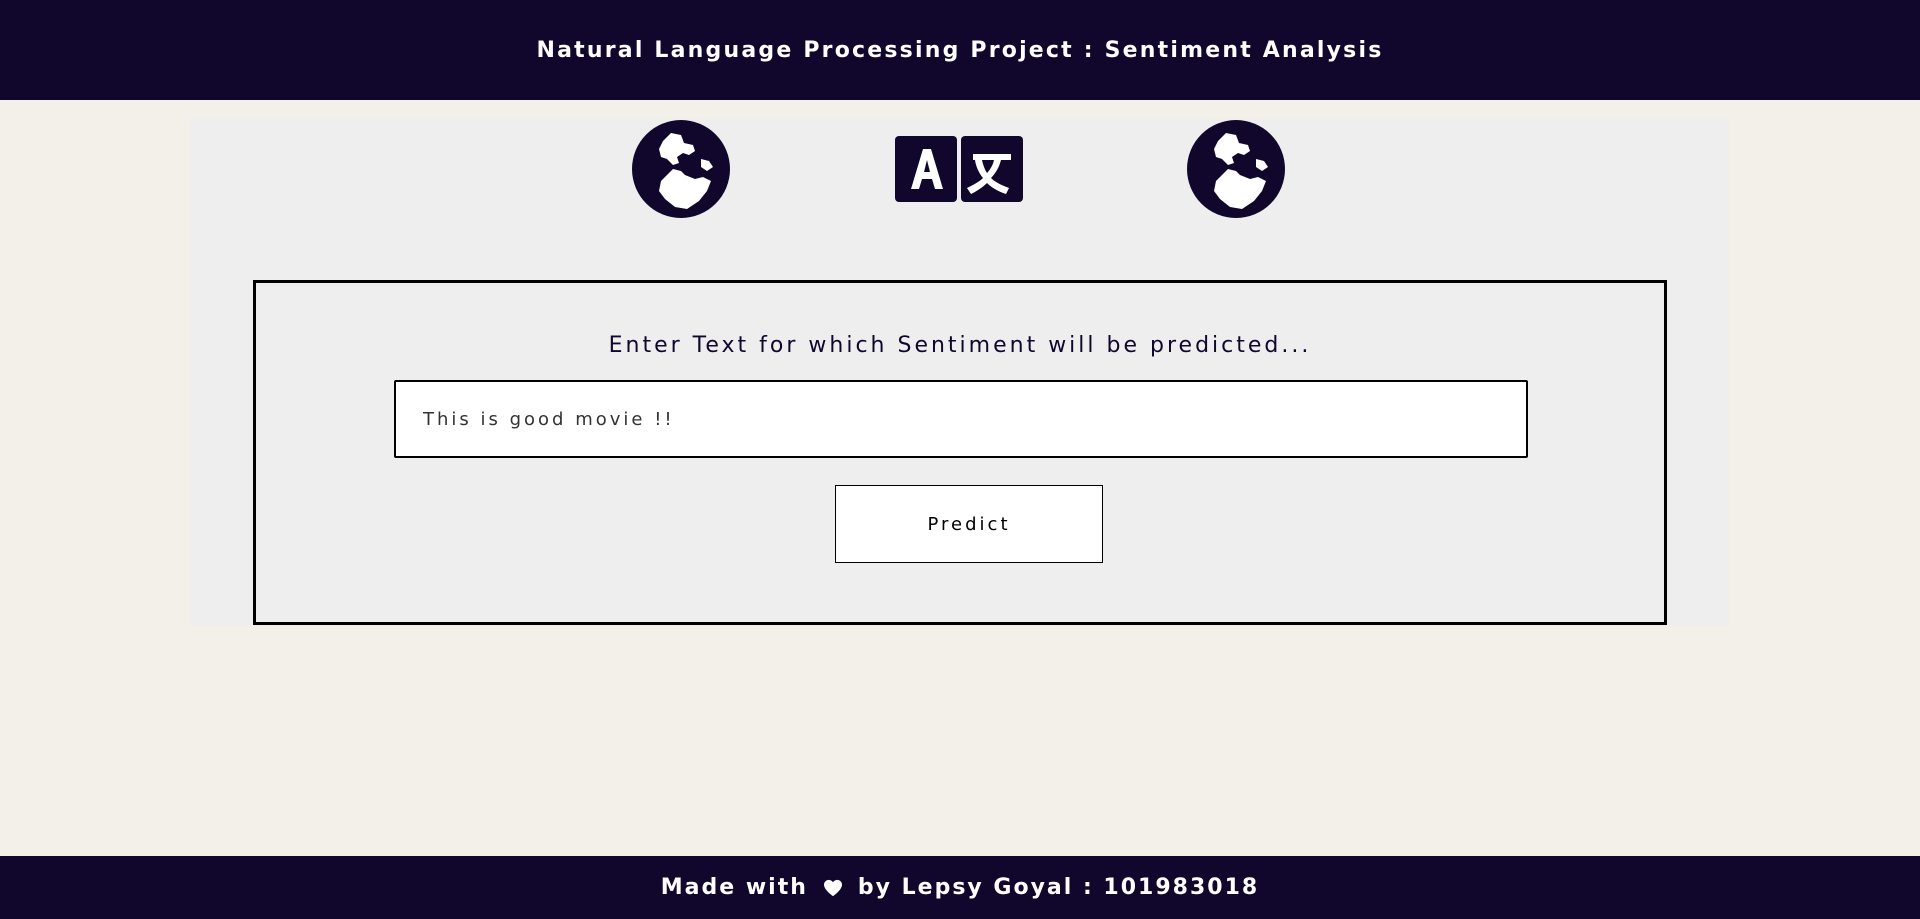 This screenshot has width=1920, height=919. What do you see at coordinates (961, 419) in the screenshot?
I see `text-input` at bounding box center [961, 419].